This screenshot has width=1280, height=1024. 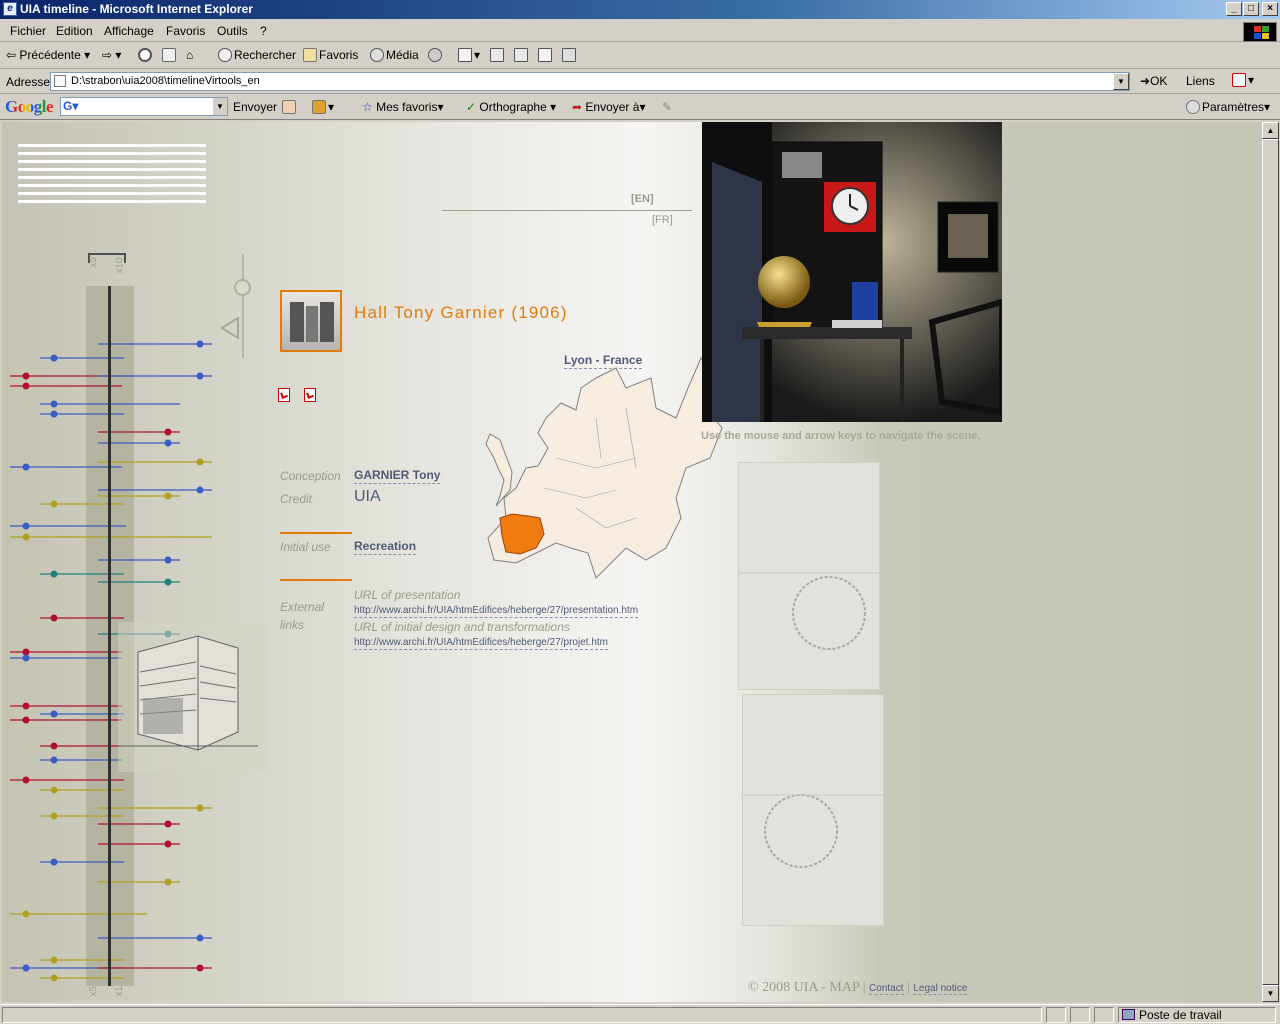 What do you see at coordinates (662, 220) in the screenshot?
I see `lang-fr-link: [FR]` at bounding box center [662, 220].